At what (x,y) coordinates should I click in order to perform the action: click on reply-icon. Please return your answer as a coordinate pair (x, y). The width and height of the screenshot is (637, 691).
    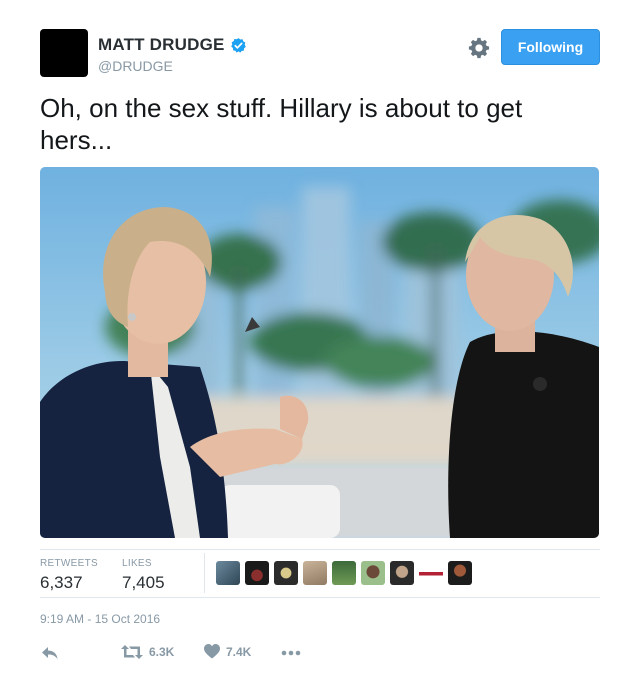
    Looking at the image, I should click on (50, 653).